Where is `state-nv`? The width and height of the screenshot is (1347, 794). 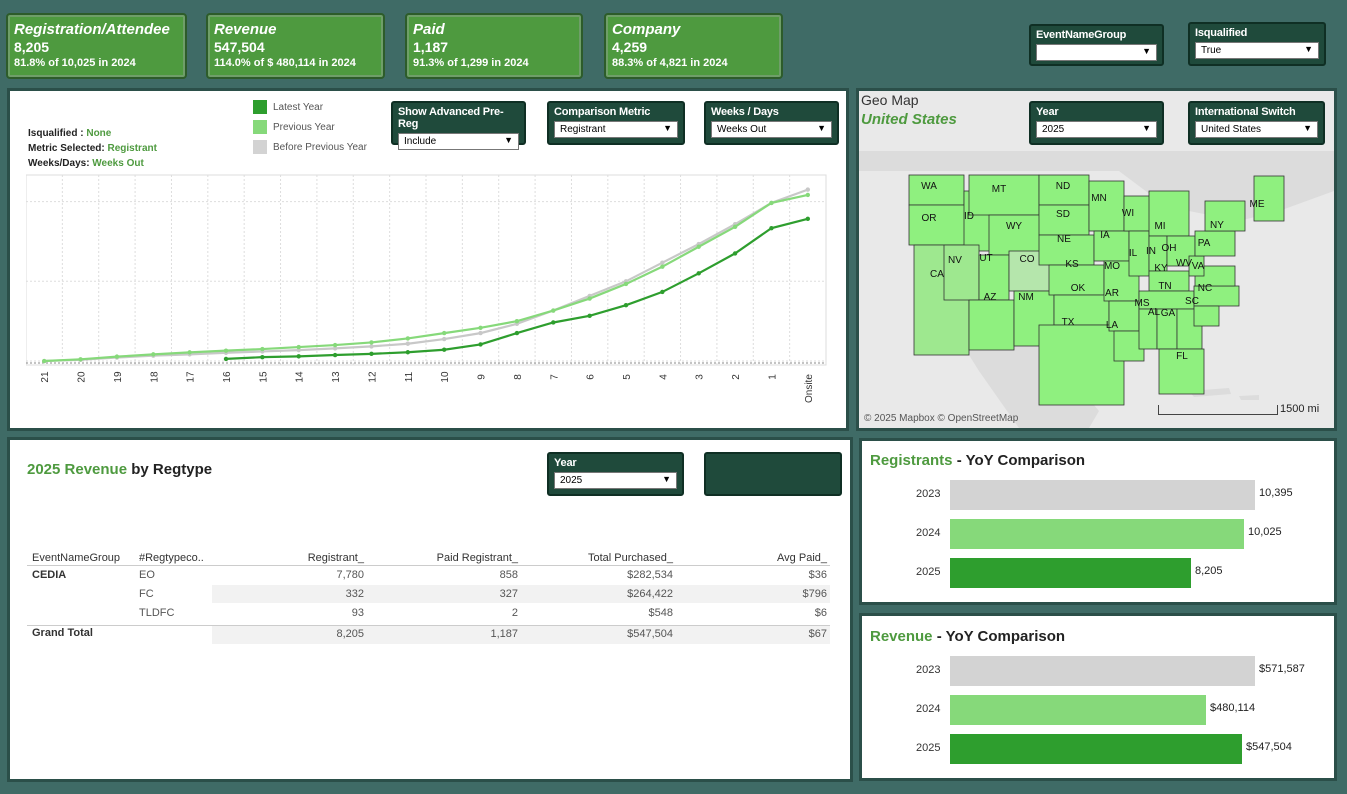
state-nv is located at coordinates (961, 272).